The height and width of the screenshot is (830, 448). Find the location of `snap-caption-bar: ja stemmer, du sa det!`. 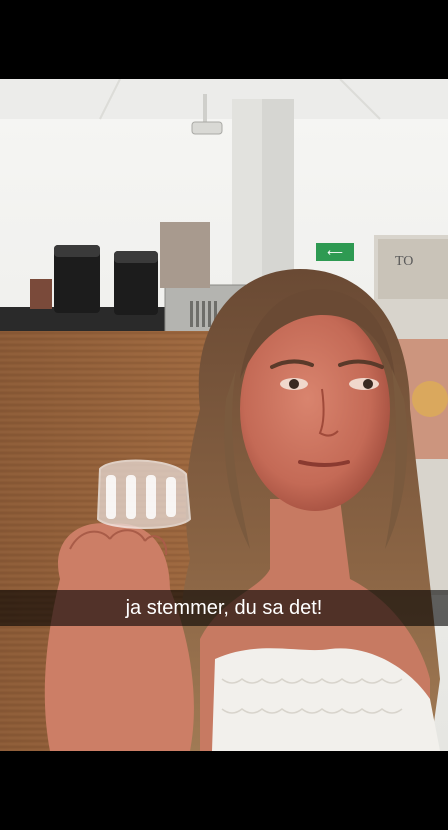

snap-caption-bar: ja stemmer, du sa det! is located at coordinates (224, 608).